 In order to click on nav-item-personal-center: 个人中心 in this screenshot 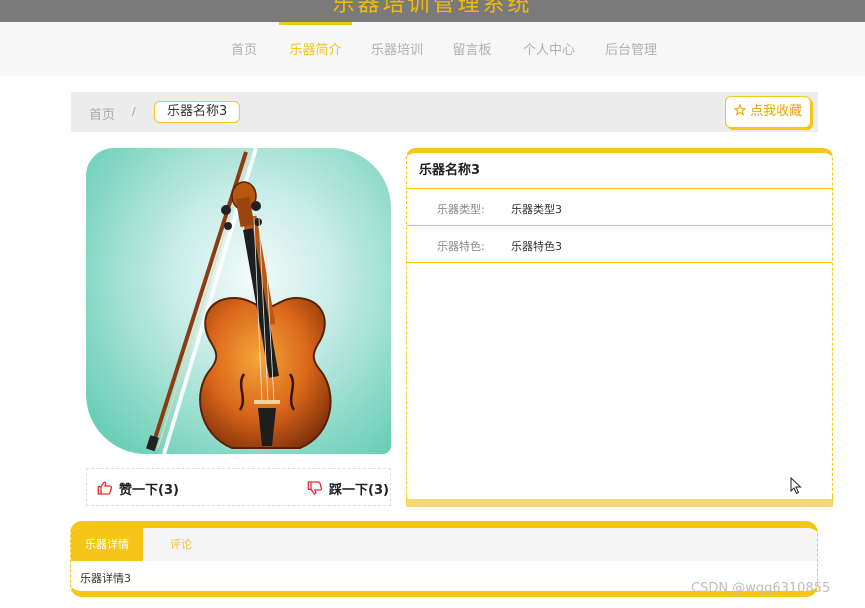, I will do `click(549, 49)`.